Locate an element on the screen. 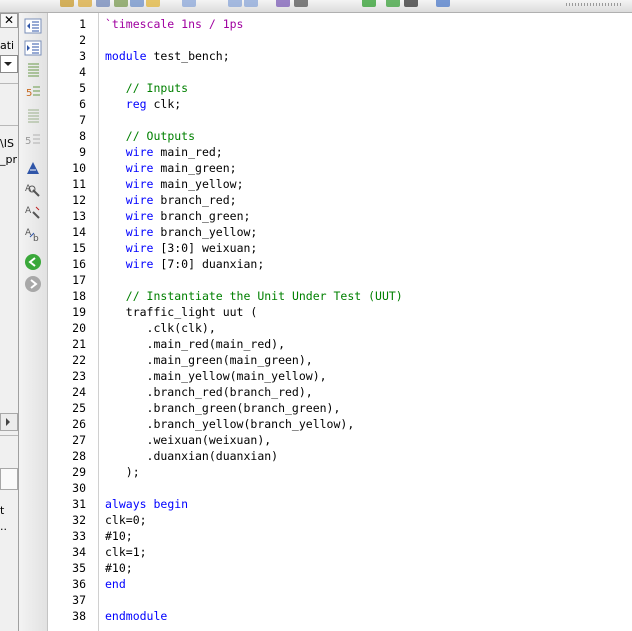 This screenshot has height=631, width=632. code-token: .branch_yellow(branch_yellow), is located at coordinates (230, 424).